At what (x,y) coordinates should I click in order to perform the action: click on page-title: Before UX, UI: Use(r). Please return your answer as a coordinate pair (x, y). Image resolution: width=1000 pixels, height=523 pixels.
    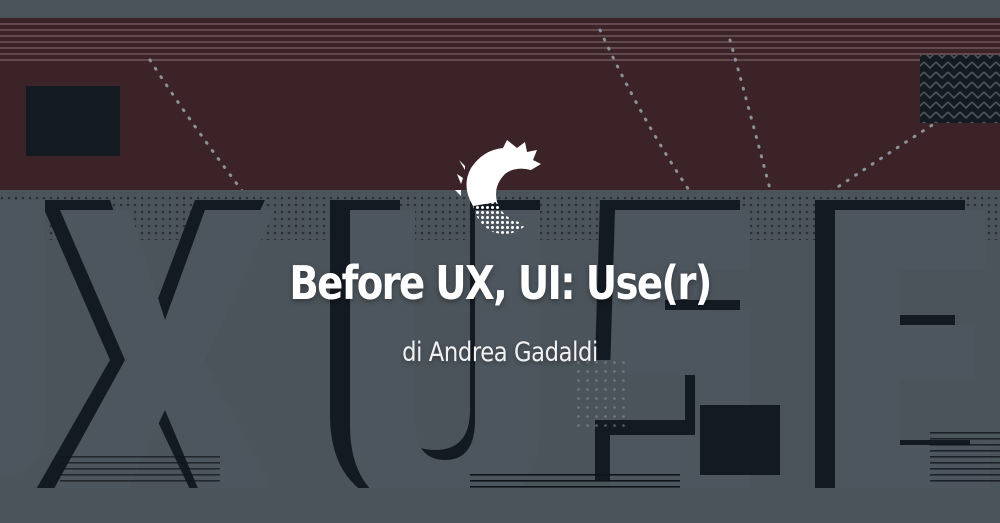
    Looking at the image, I should click on (500, 283).